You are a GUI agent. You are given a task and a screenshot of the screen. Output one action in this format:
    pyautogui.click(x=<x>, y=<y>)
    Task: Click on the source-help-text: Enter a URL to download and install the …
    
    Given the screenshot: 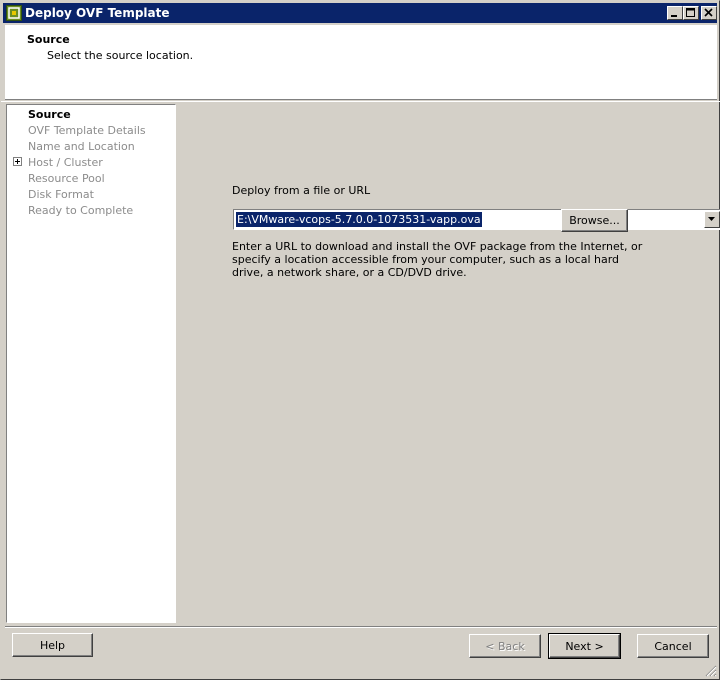 What is the action you would take?
    pyautogui.click(x=437, y=259)
    